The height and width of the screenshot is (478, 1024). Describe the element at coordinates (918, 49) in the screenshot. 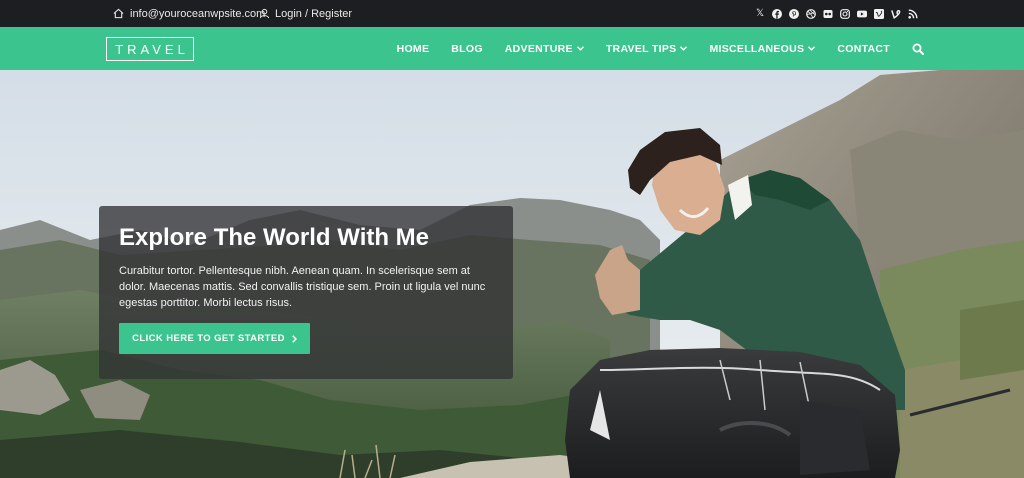

I see `search-icon` at that location.